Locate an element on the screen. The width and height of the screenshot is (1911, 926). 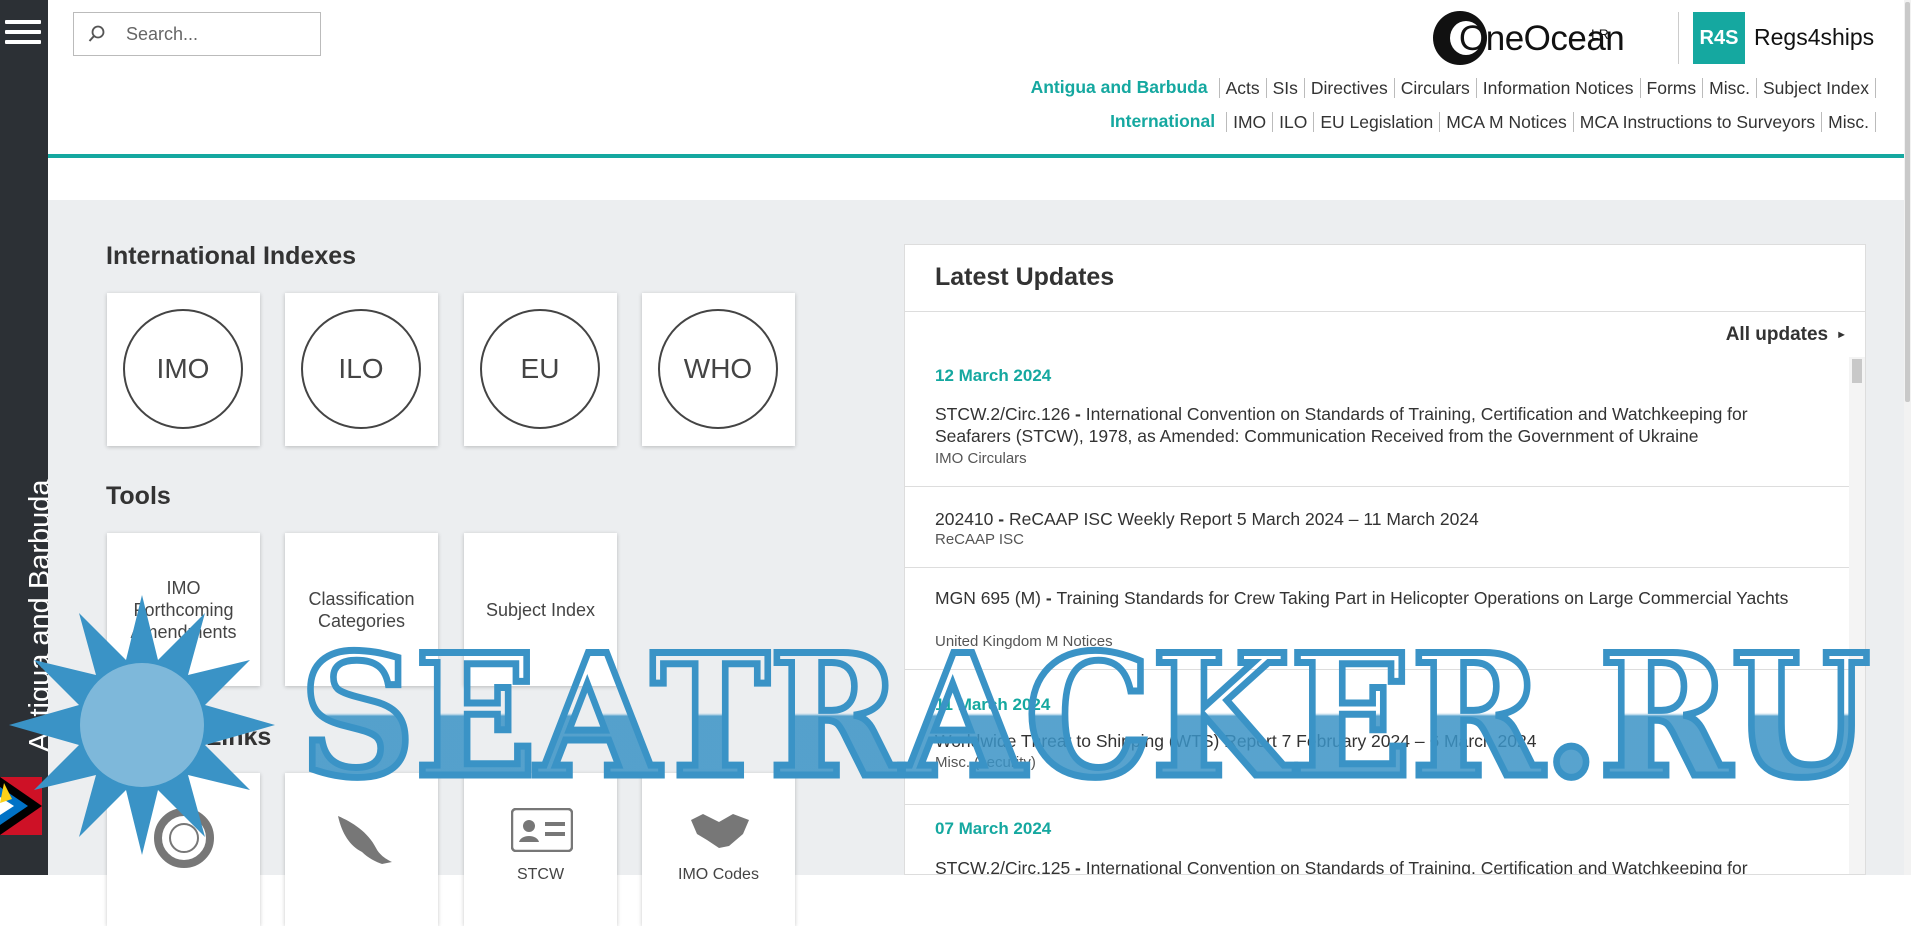
all-updates-label: All updates is located at coordinates (1777, 334).